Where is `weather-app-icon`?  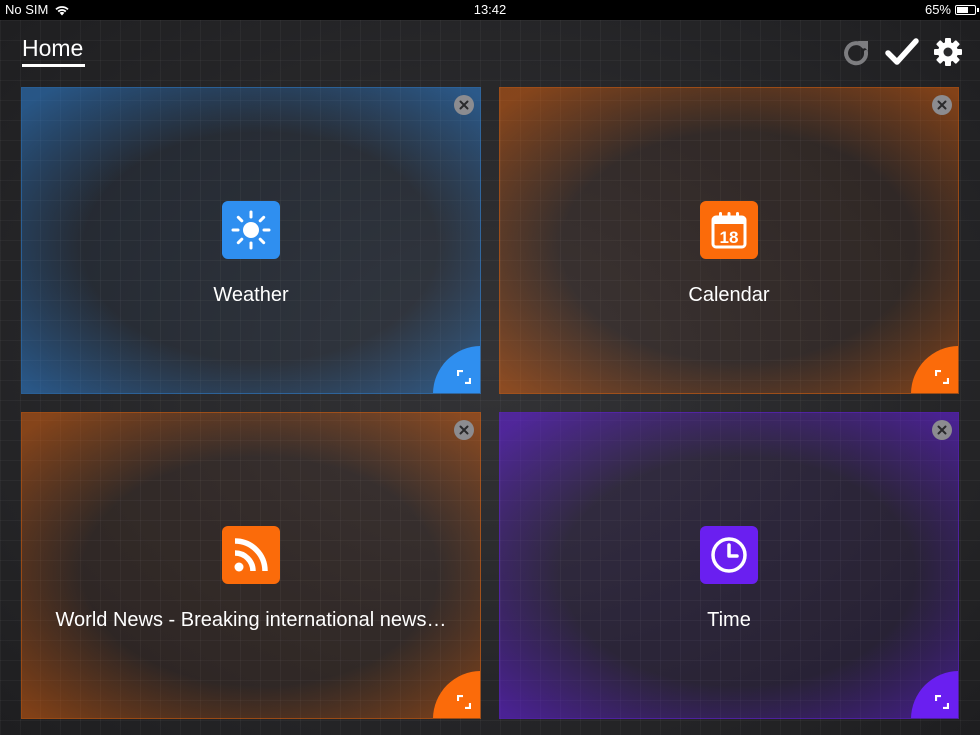 weather-app-icon is located at coordinates (251, 230).